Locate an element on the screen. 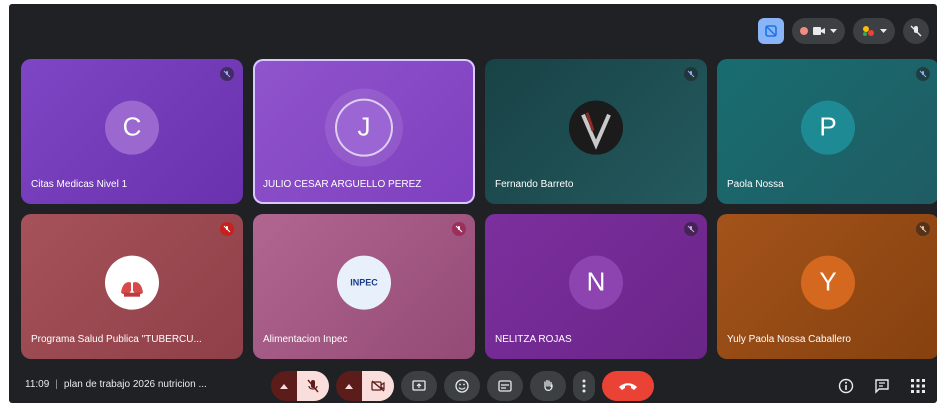  camera-options-button is located at coordinates (349, 386).